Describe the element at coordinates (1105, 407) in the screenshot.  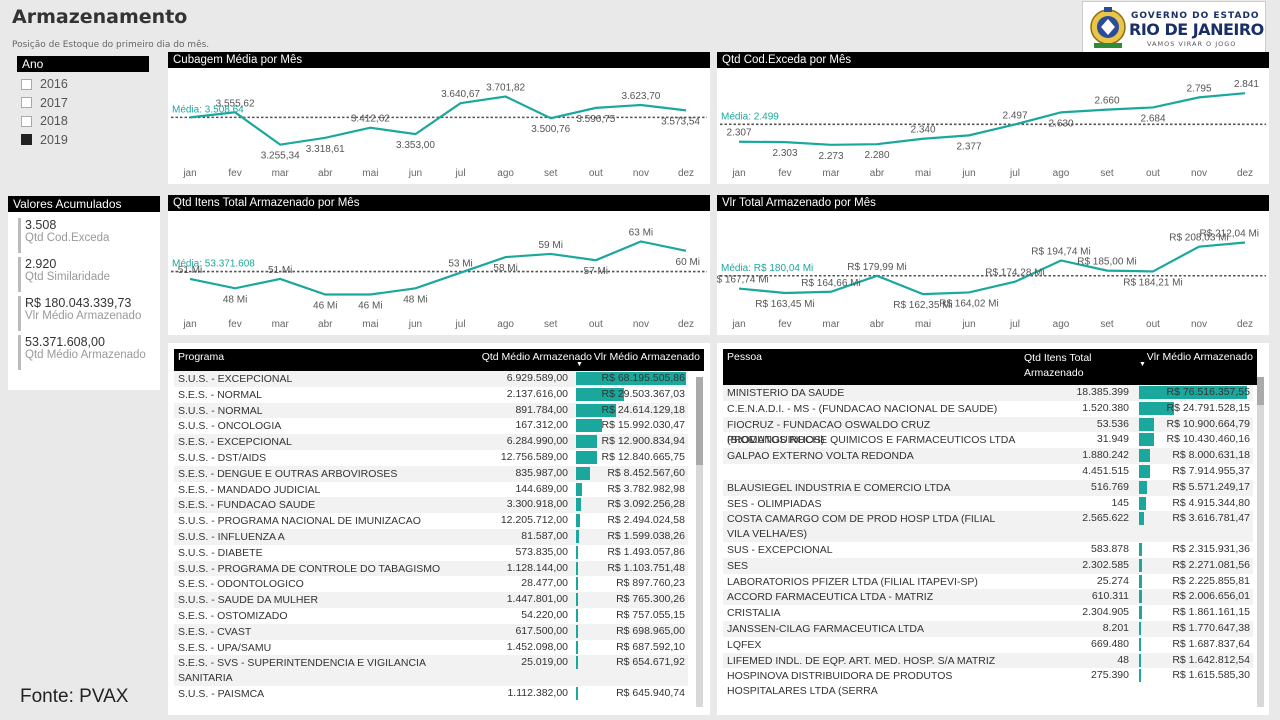
I see `cell-qtd: 1.520.380` at that location.